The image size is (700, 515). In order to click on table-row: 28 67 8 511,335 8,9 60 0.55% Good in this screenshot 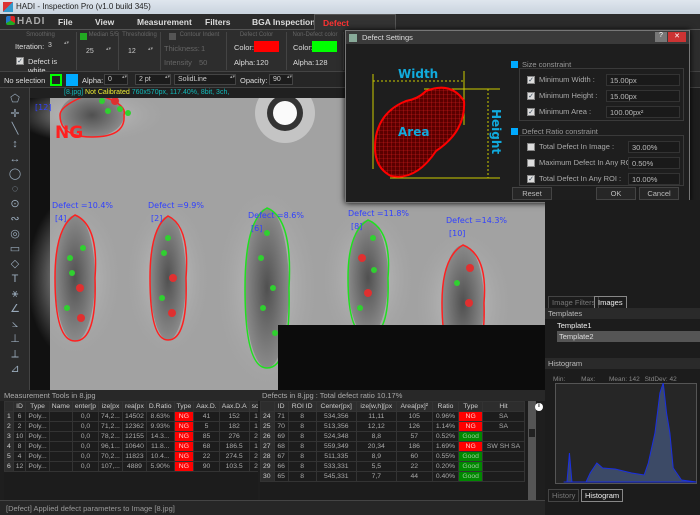, I will do `click(392, 456)`.